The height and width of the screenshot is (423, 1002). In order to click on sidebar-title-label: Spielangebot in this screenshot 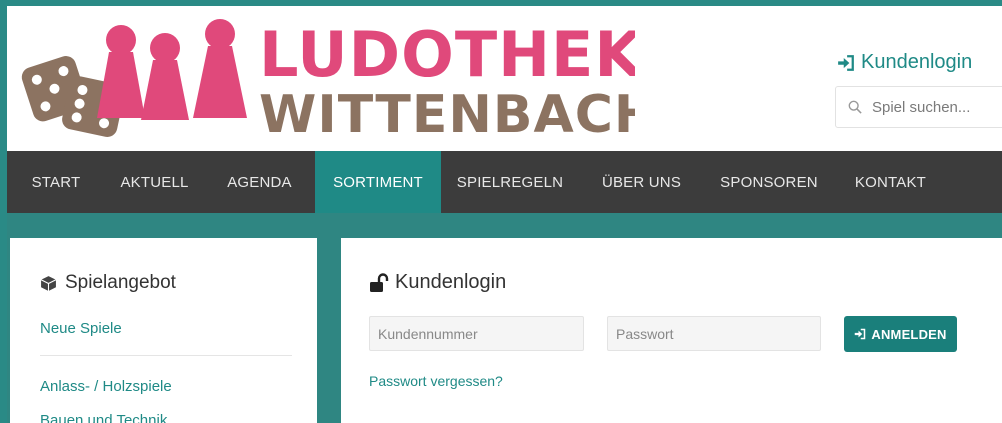, I will do `click(120, 282)`.